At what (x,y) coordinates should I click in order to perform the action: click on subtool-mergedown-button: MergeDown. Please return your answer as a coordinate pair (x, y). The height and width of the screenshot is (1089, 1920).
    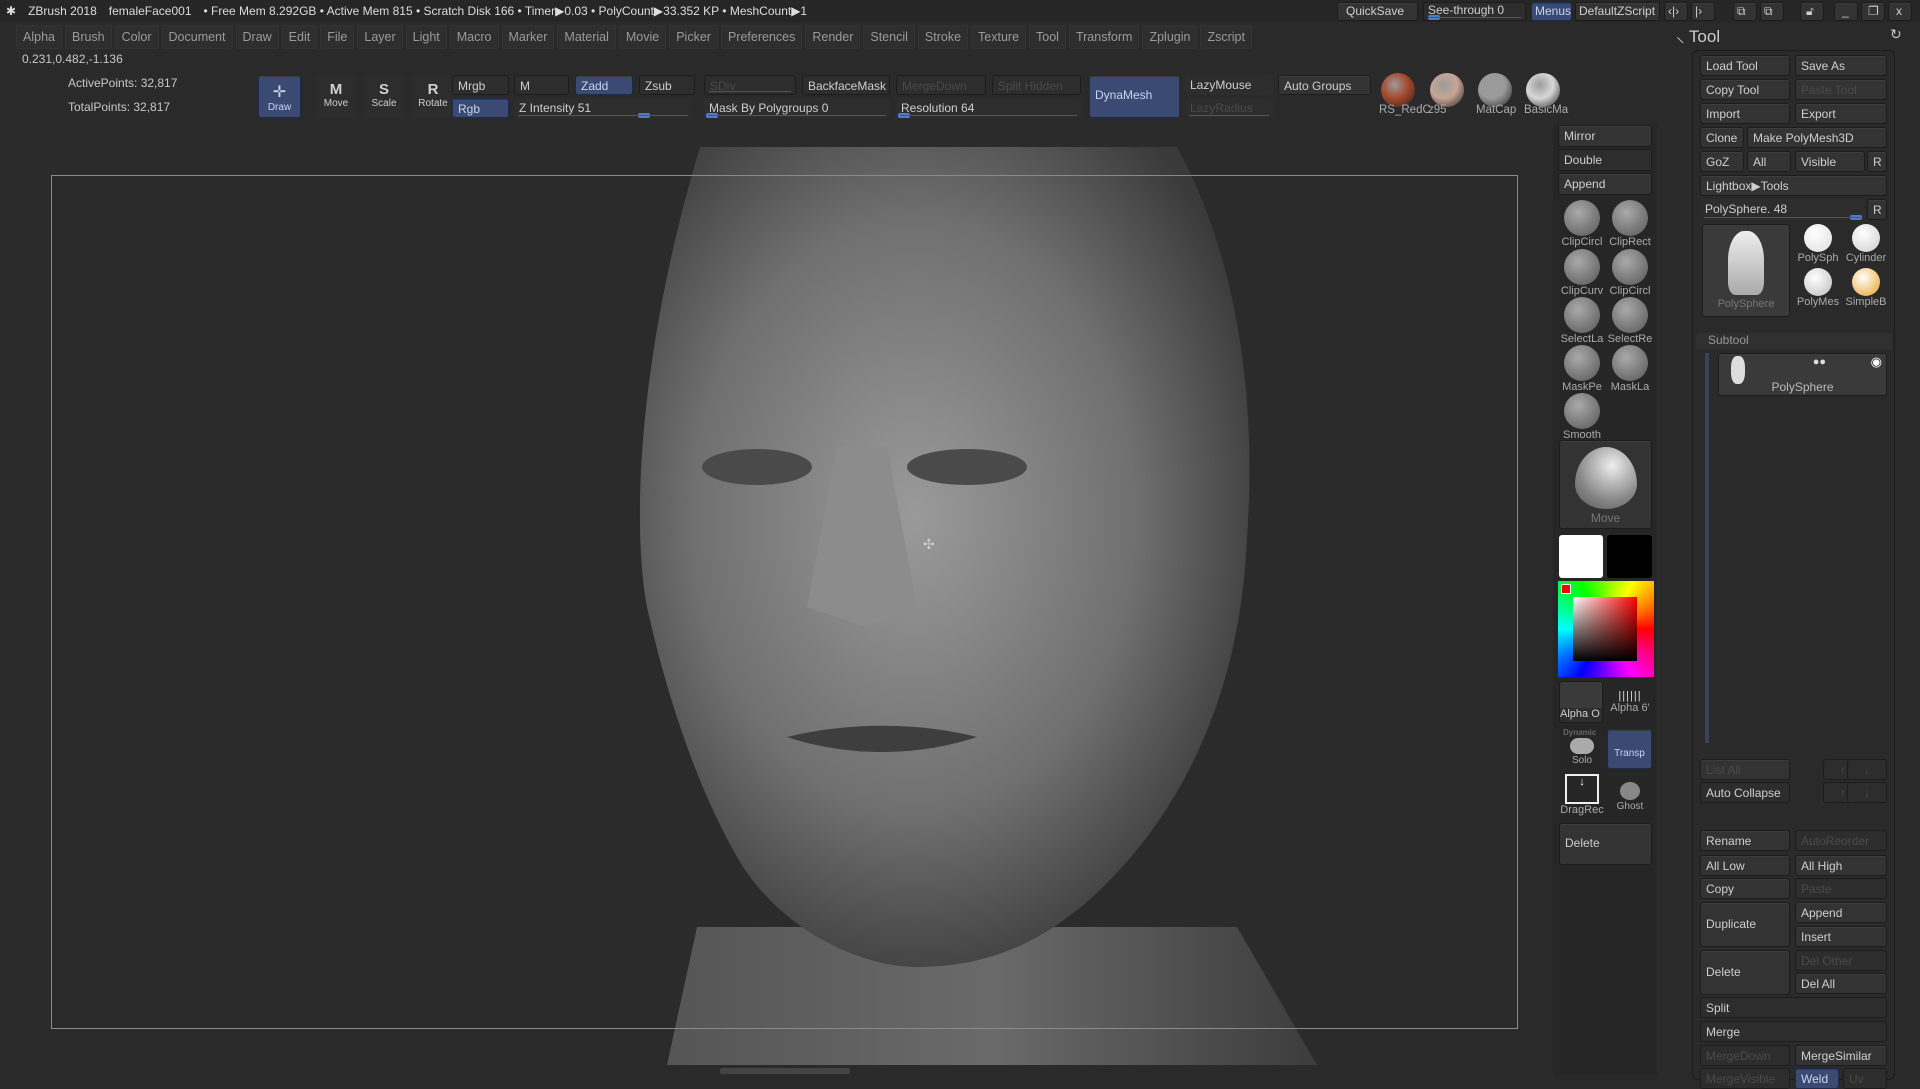
    Looking at the image, I should click on (1745, 1055).